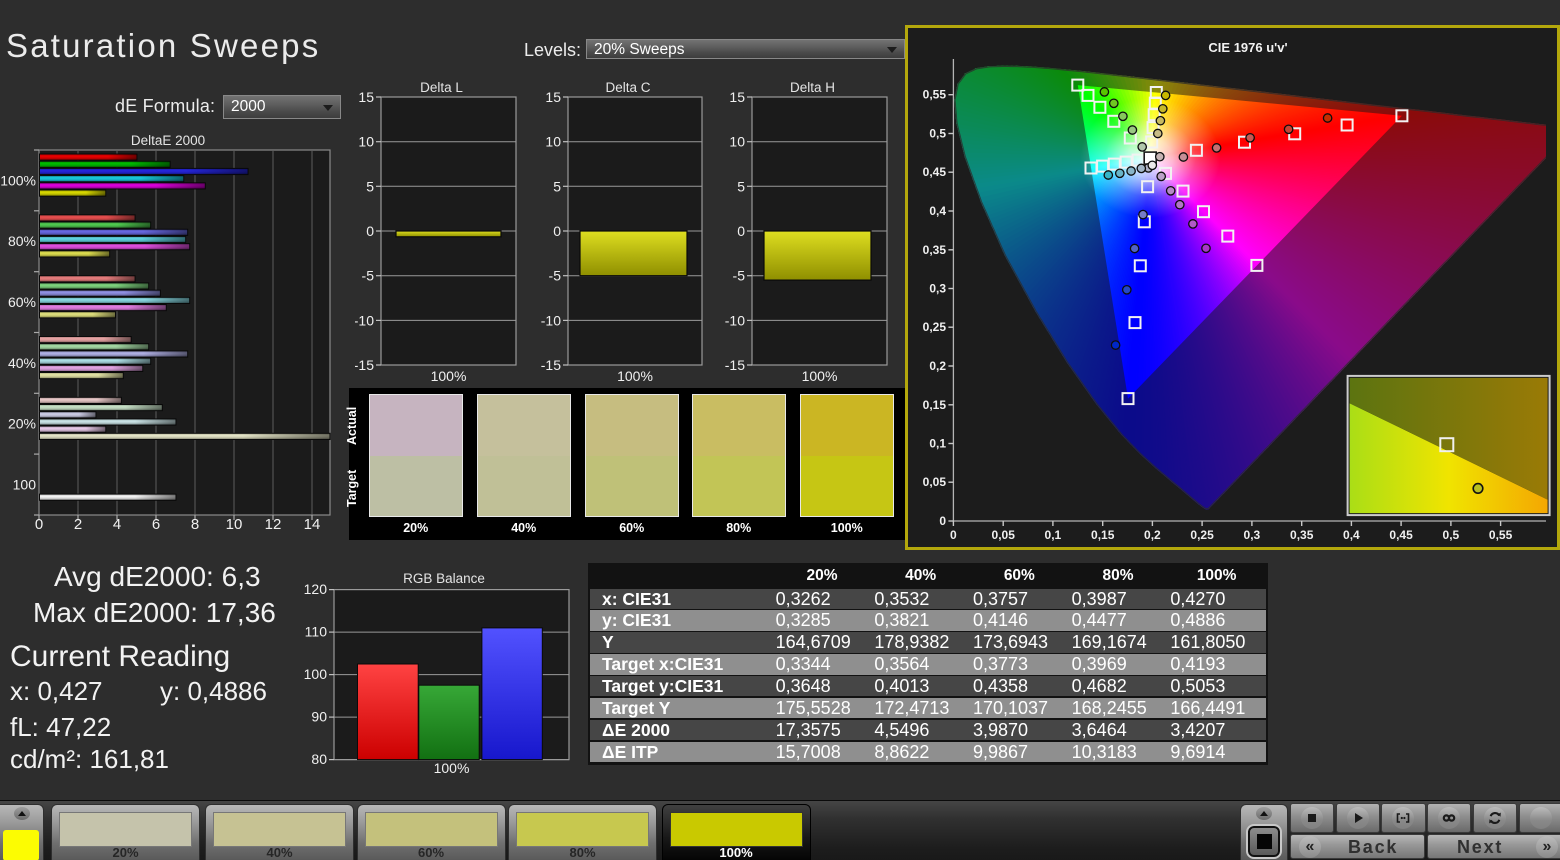 The width and height of the screenshot is (1560, 860). What do you see at coordinates (444, 578) in the screenshot?
I see `svg-text: RGB Balance` at bounding box center [444, 578].